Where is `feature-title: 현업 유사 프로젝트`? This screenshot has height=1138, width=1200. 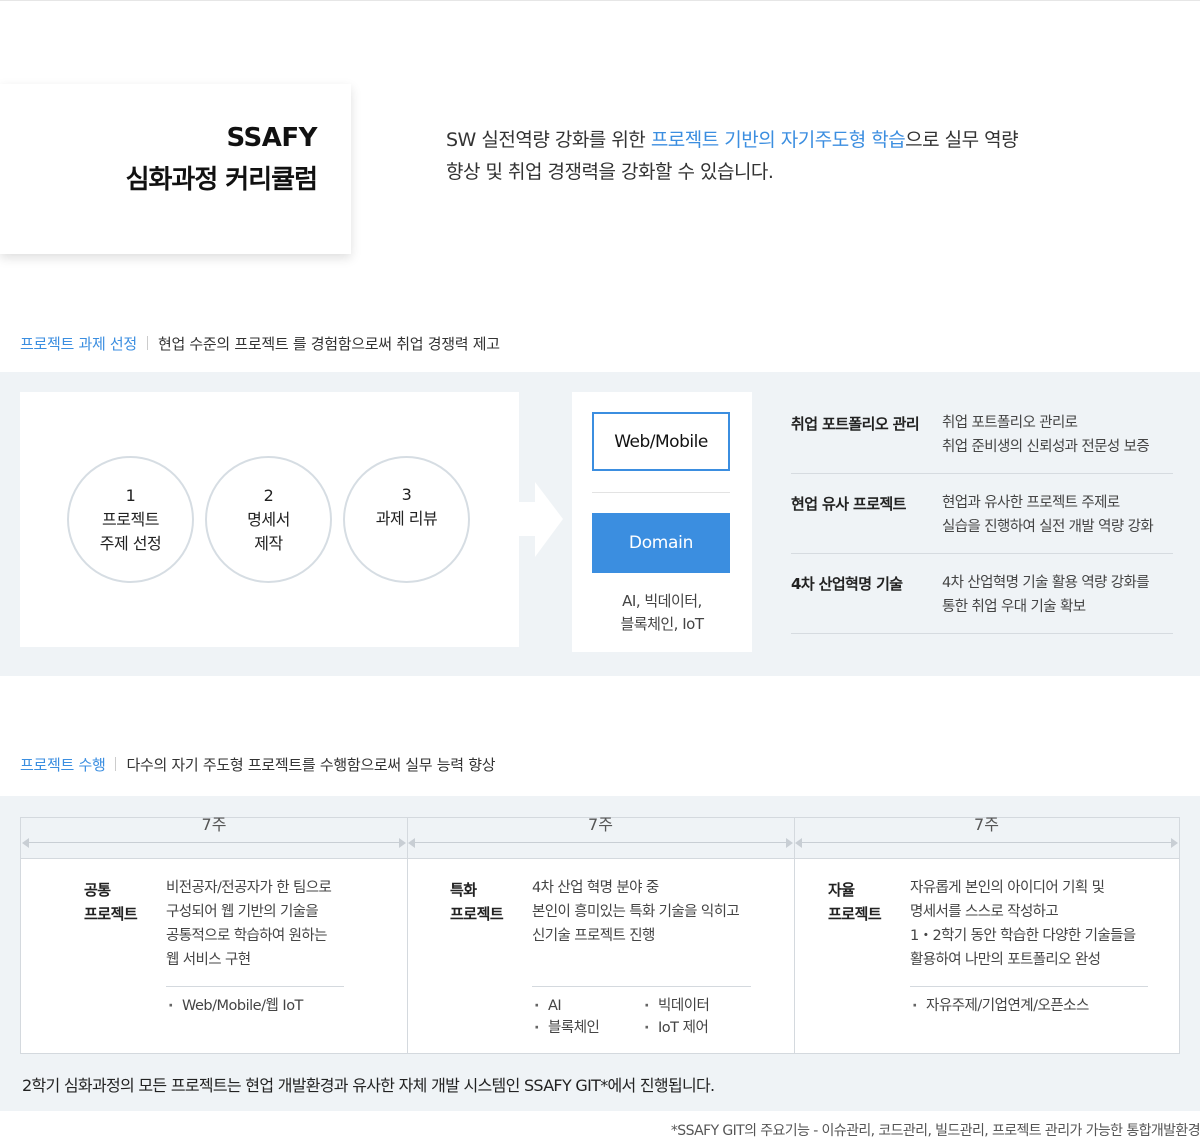
feature-title: 현업 유사 프로젝트 is located at coordinates (848, 504).